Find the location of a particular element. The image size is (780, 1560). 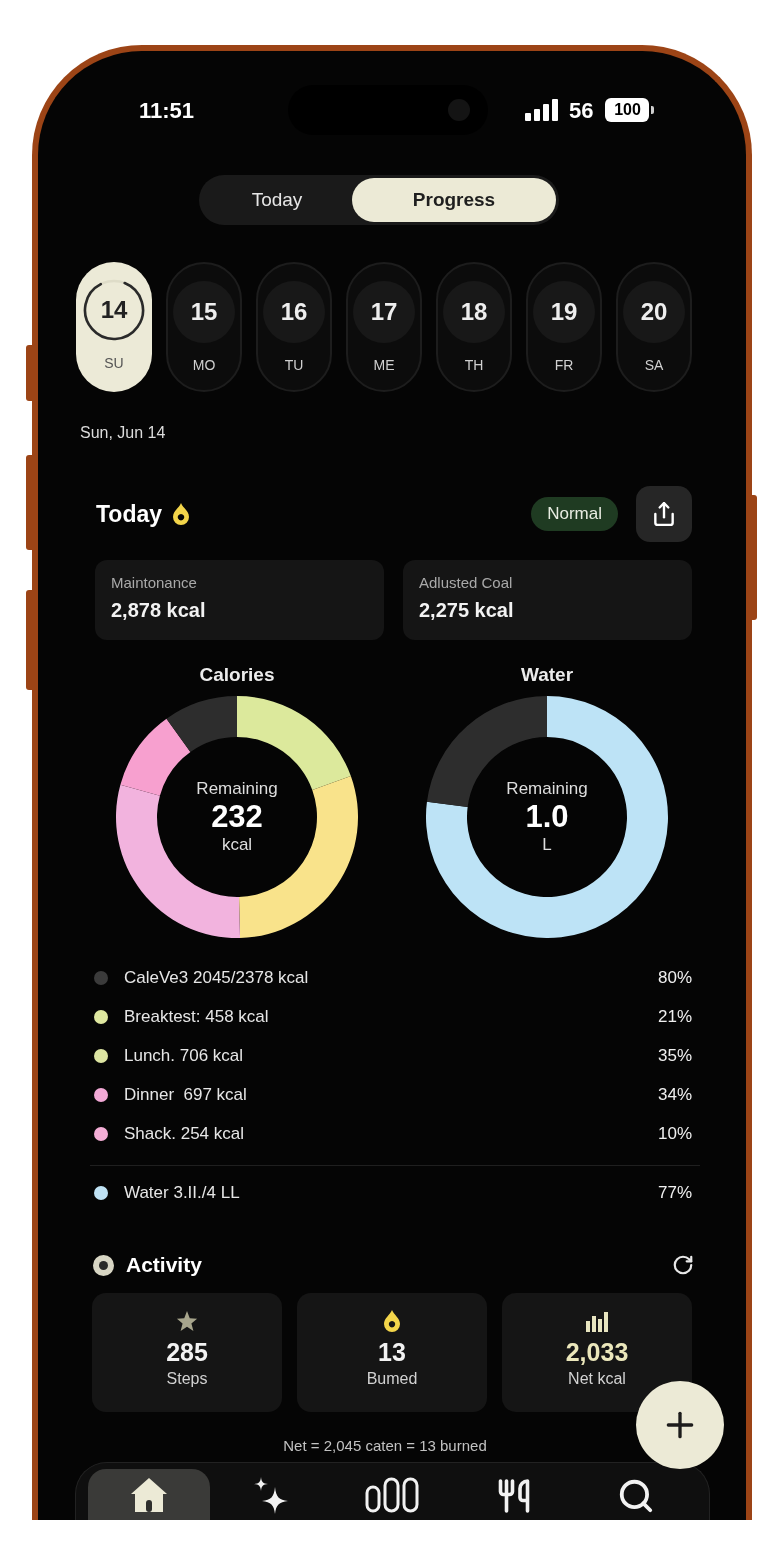

remaining-unit: kcal is located at coordinates (237, 845).